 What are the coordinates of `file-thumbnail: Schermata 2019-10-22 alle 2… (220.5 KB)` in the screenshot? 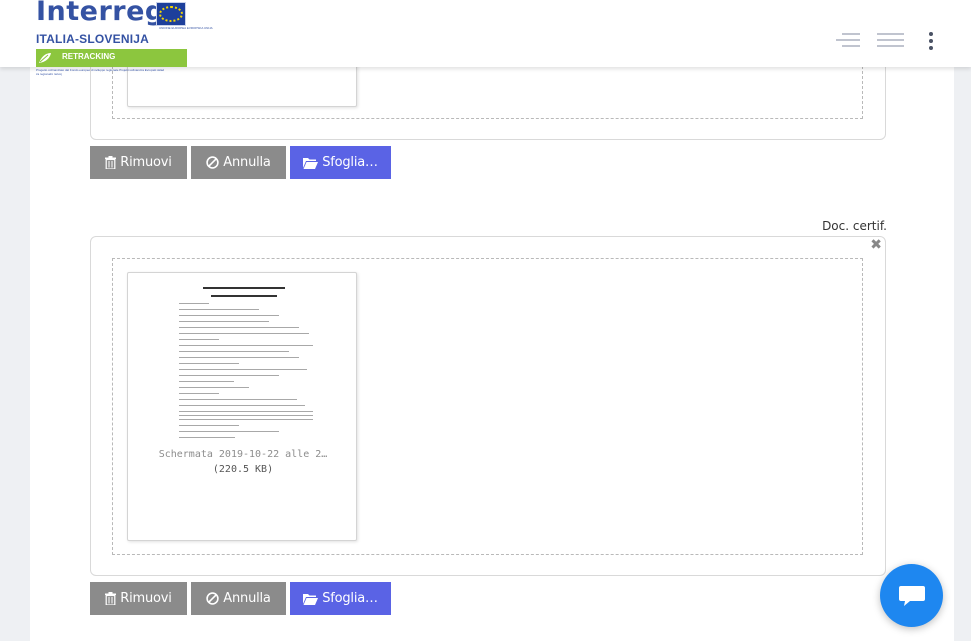 It's located at (242, 406).